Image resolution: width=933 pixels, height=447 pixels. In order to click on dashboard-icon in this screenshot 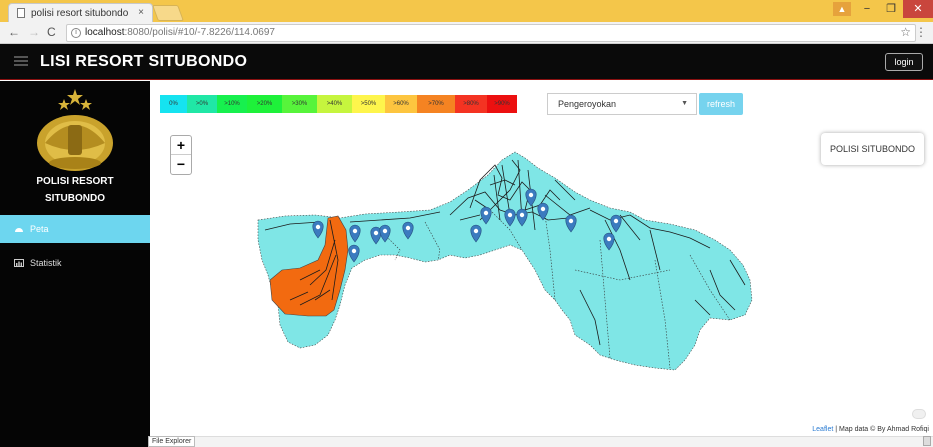, I will do `click(19, 230)`.